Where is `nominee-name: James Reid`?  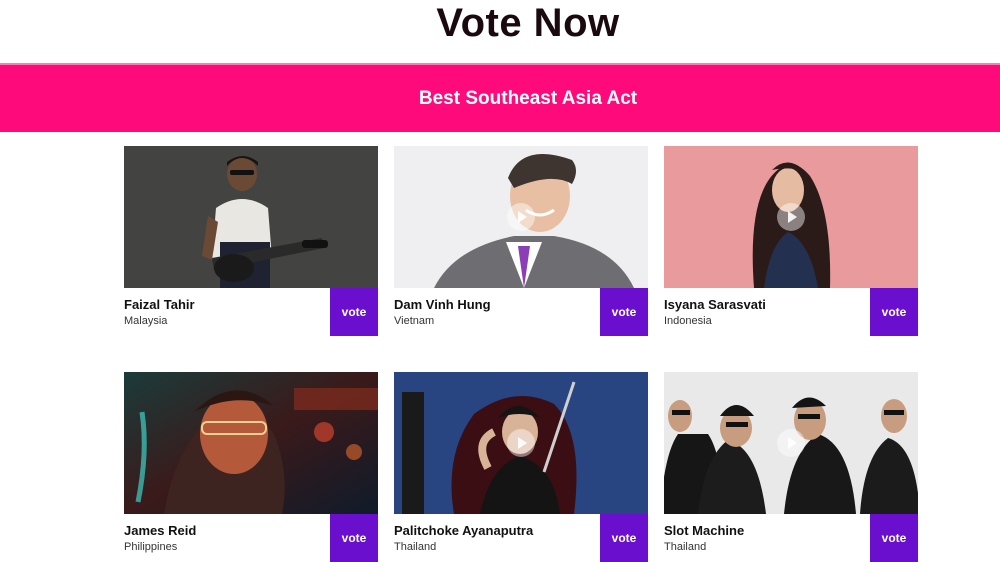
nominee-name: James Reid is located at coordinates (160, 530).